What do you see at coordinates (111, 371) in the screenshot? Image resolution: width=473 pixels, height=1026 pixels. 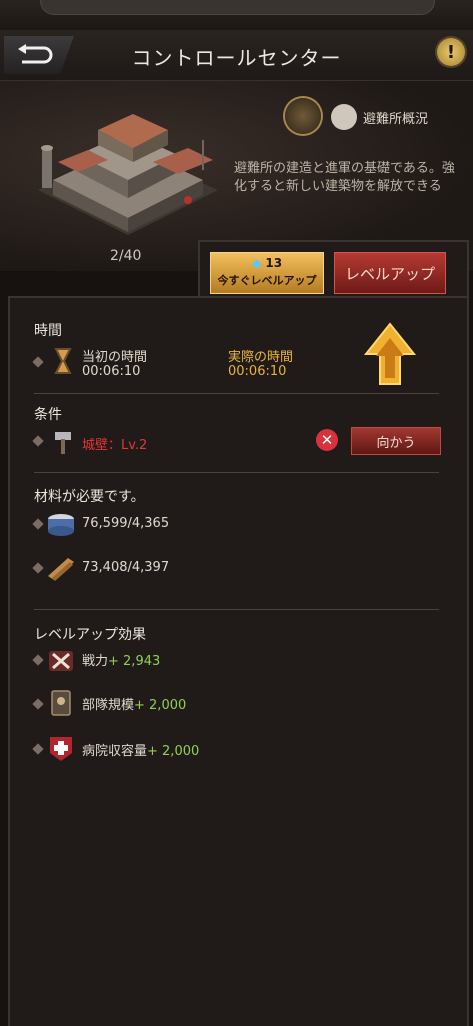 I see `initial-time-value: 00:06:10` at bounding box center [111, 371].